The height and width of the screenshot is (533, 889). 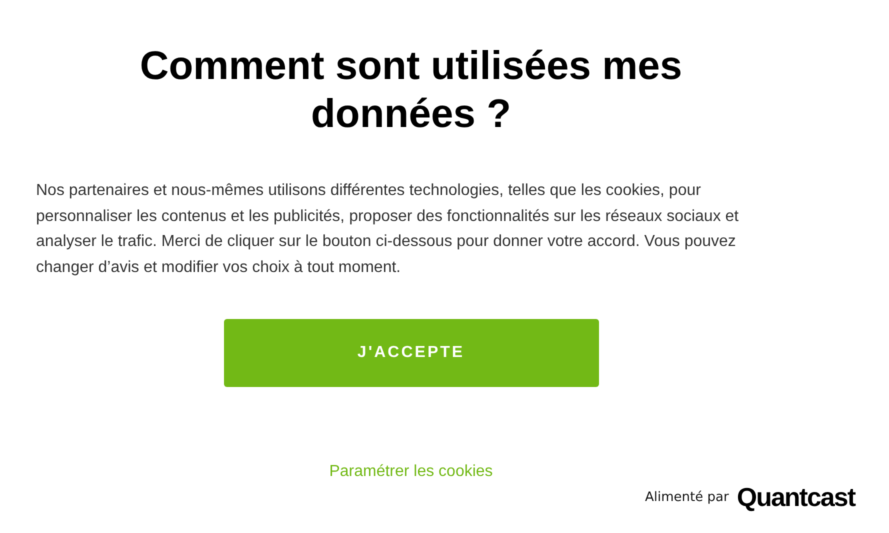 What do you see at coordinates (411, 353) in the screenshot?
I see `accept-button: J'ACCEPTE` at bounding box center [411, 353].